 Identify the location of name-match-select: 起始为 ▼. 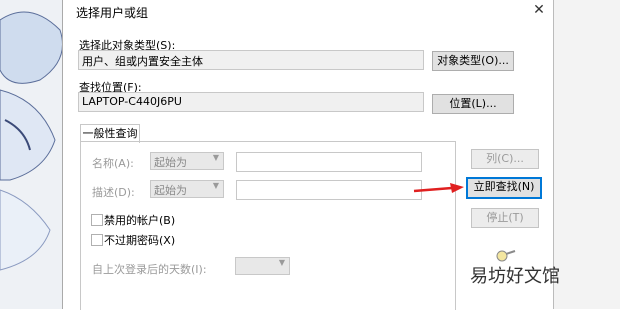
(187, 161).